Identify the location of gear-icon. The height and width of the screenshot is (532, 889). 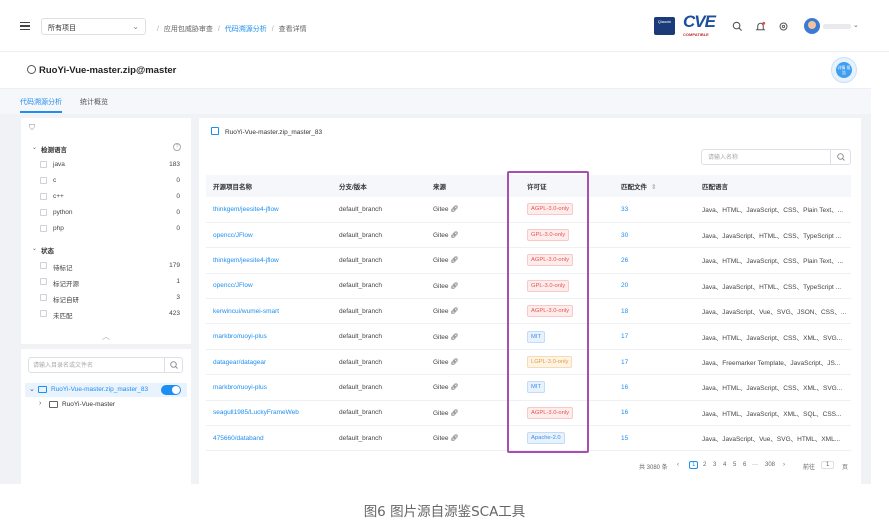
(783, 26).